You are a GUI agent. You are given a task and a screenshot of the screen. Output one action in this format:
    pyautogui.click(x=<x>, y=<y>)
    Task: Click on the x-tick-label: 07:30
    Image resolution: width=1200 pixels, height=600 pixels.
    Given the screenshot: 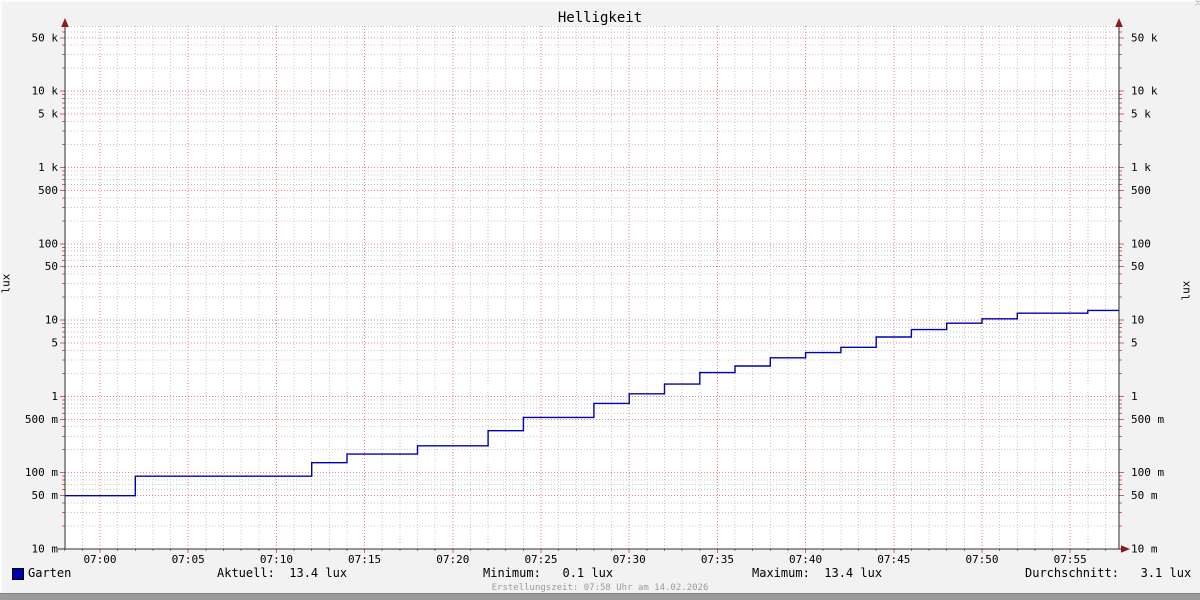 What is the action you would take?
    pyautogui.click(x=629, y=559)
    